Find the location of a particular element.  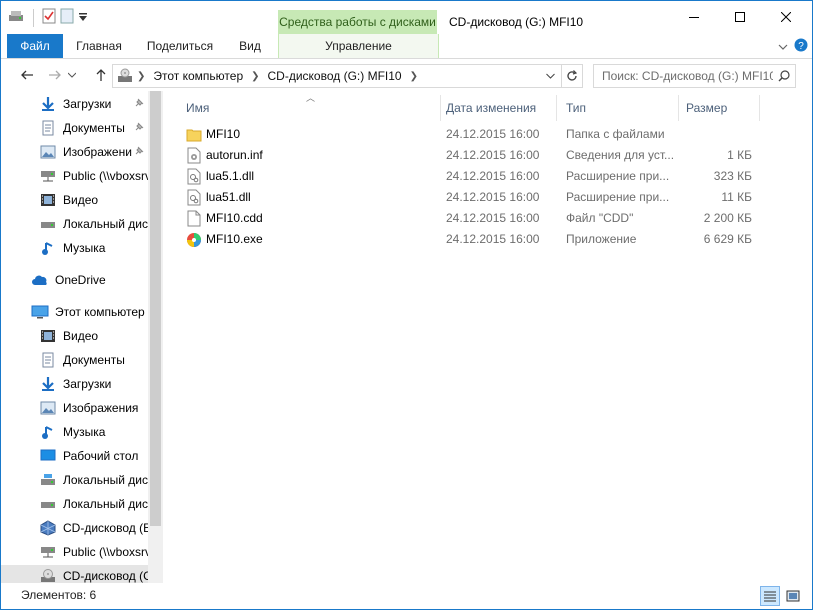

drive-icon is located at coordinates (16, 17).